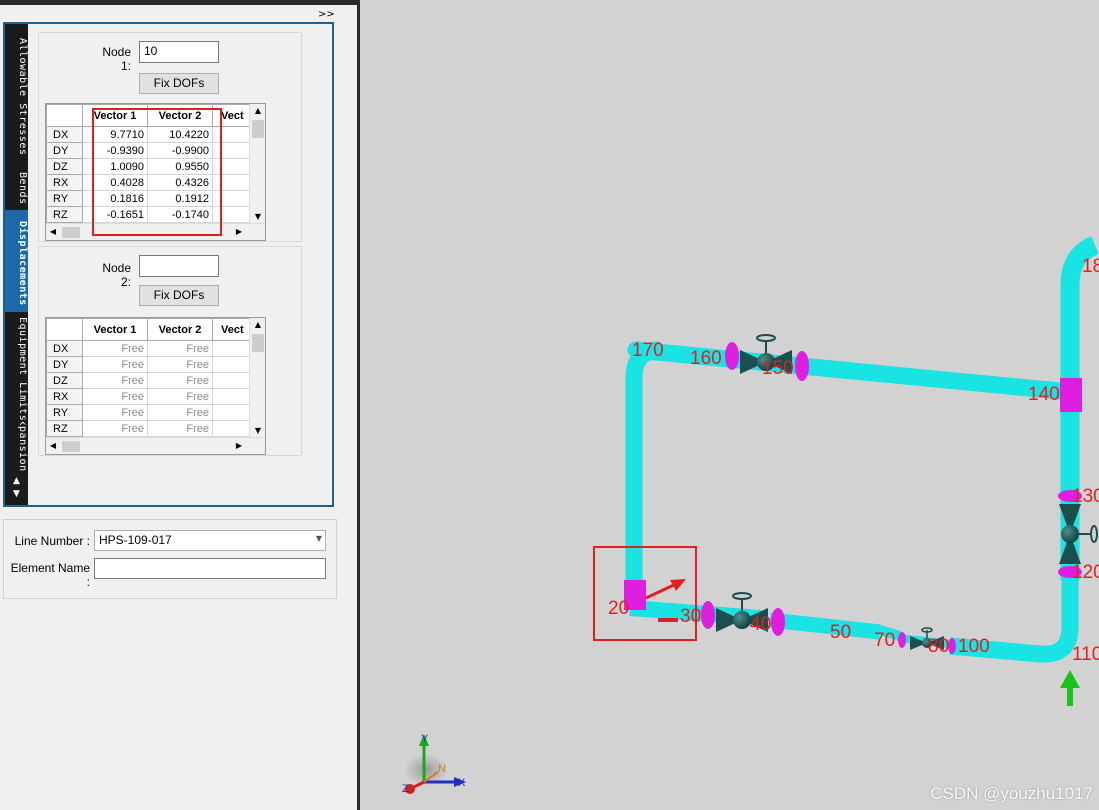 The image size is (1099, 810). I want to click on element-name-label: Element Name :, so click(50, 575).